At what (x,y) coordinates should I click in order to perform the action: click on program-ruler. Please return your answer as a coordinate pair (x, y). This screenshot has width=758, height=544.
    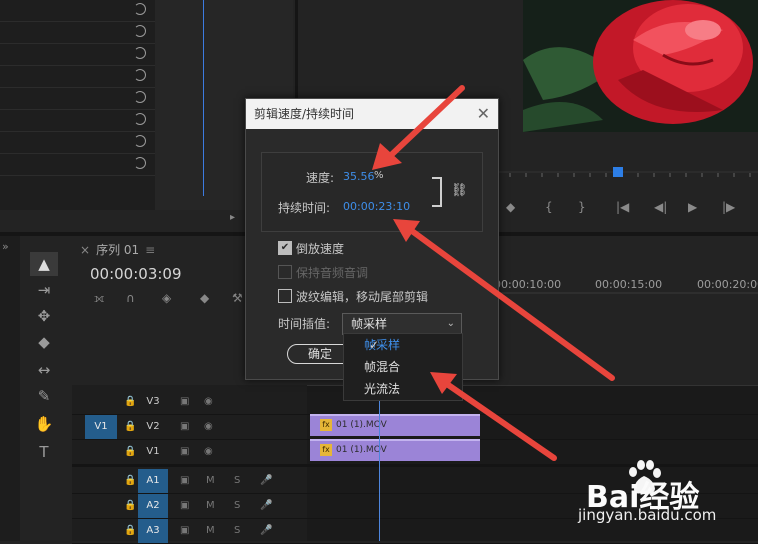
    Looking at the image, I should click on (628, 172).